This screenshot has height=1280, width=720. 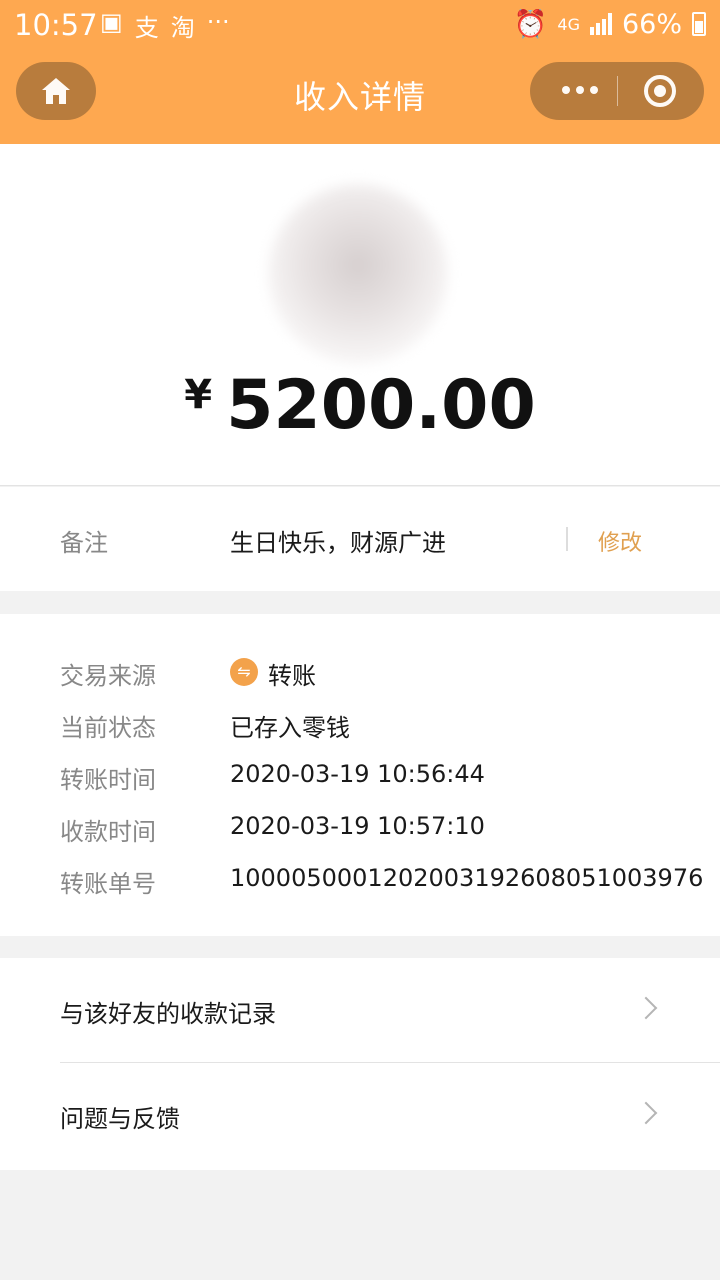 What do you see at coordinates (360, 24) in the screenshot?
I see `status-bar: 10:57 ▣ 支 淘 ··· ⏰ 4G 66%` at bounding box center [360, 24].